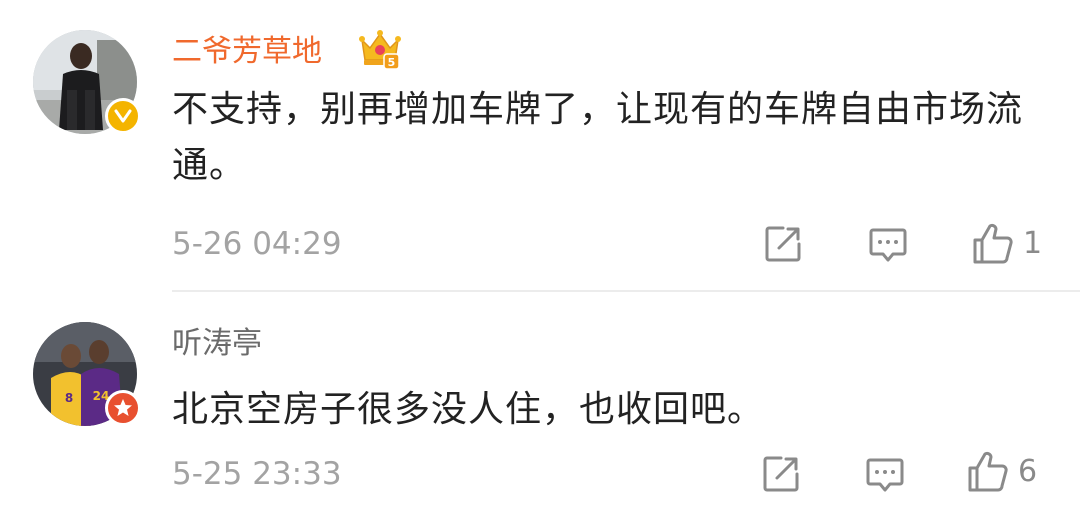  What do you see at coordinates (380, 48) in the screenshot?
I see `vip-crown-icon: 5` at bounding box center [380, 48].